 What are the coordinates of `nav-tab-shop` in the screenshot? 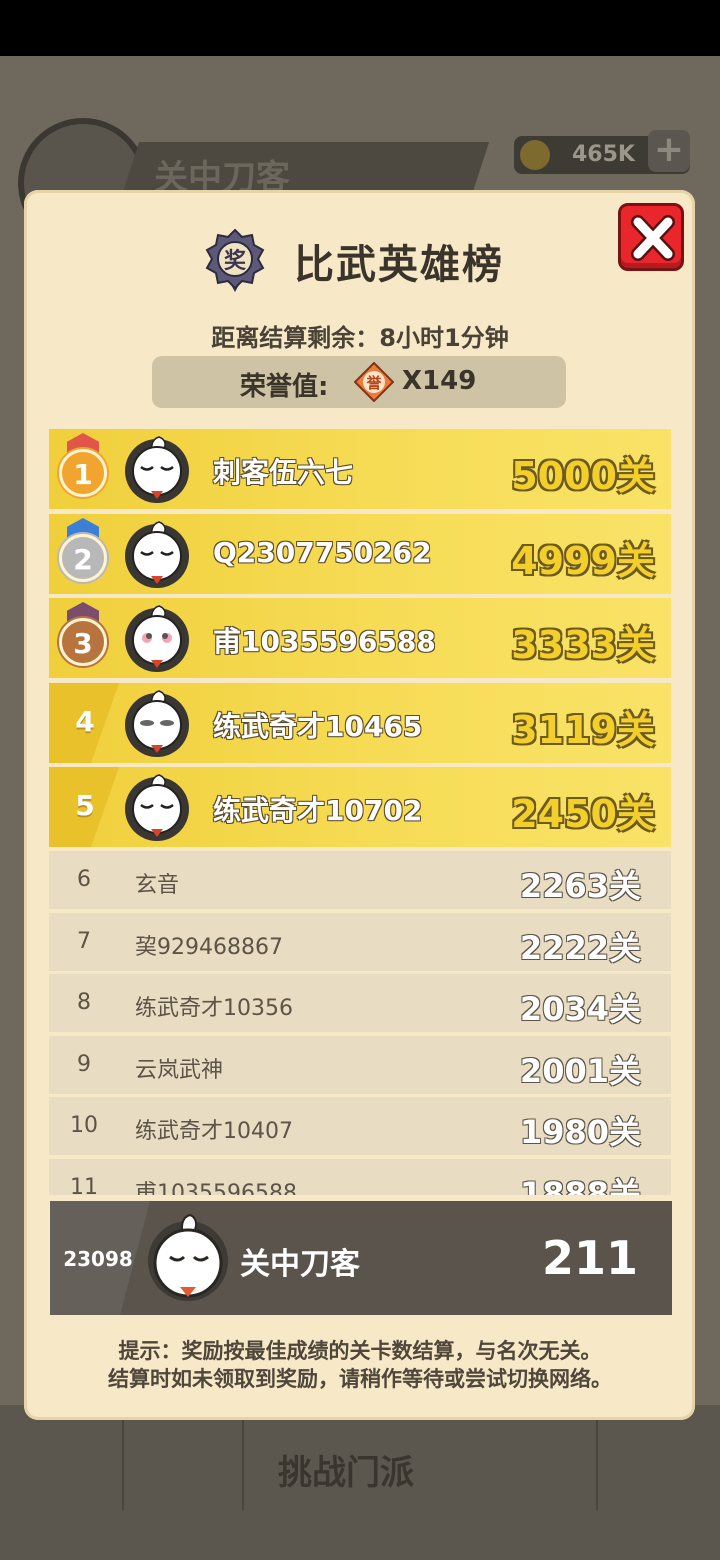 It's located at (537, 1460).